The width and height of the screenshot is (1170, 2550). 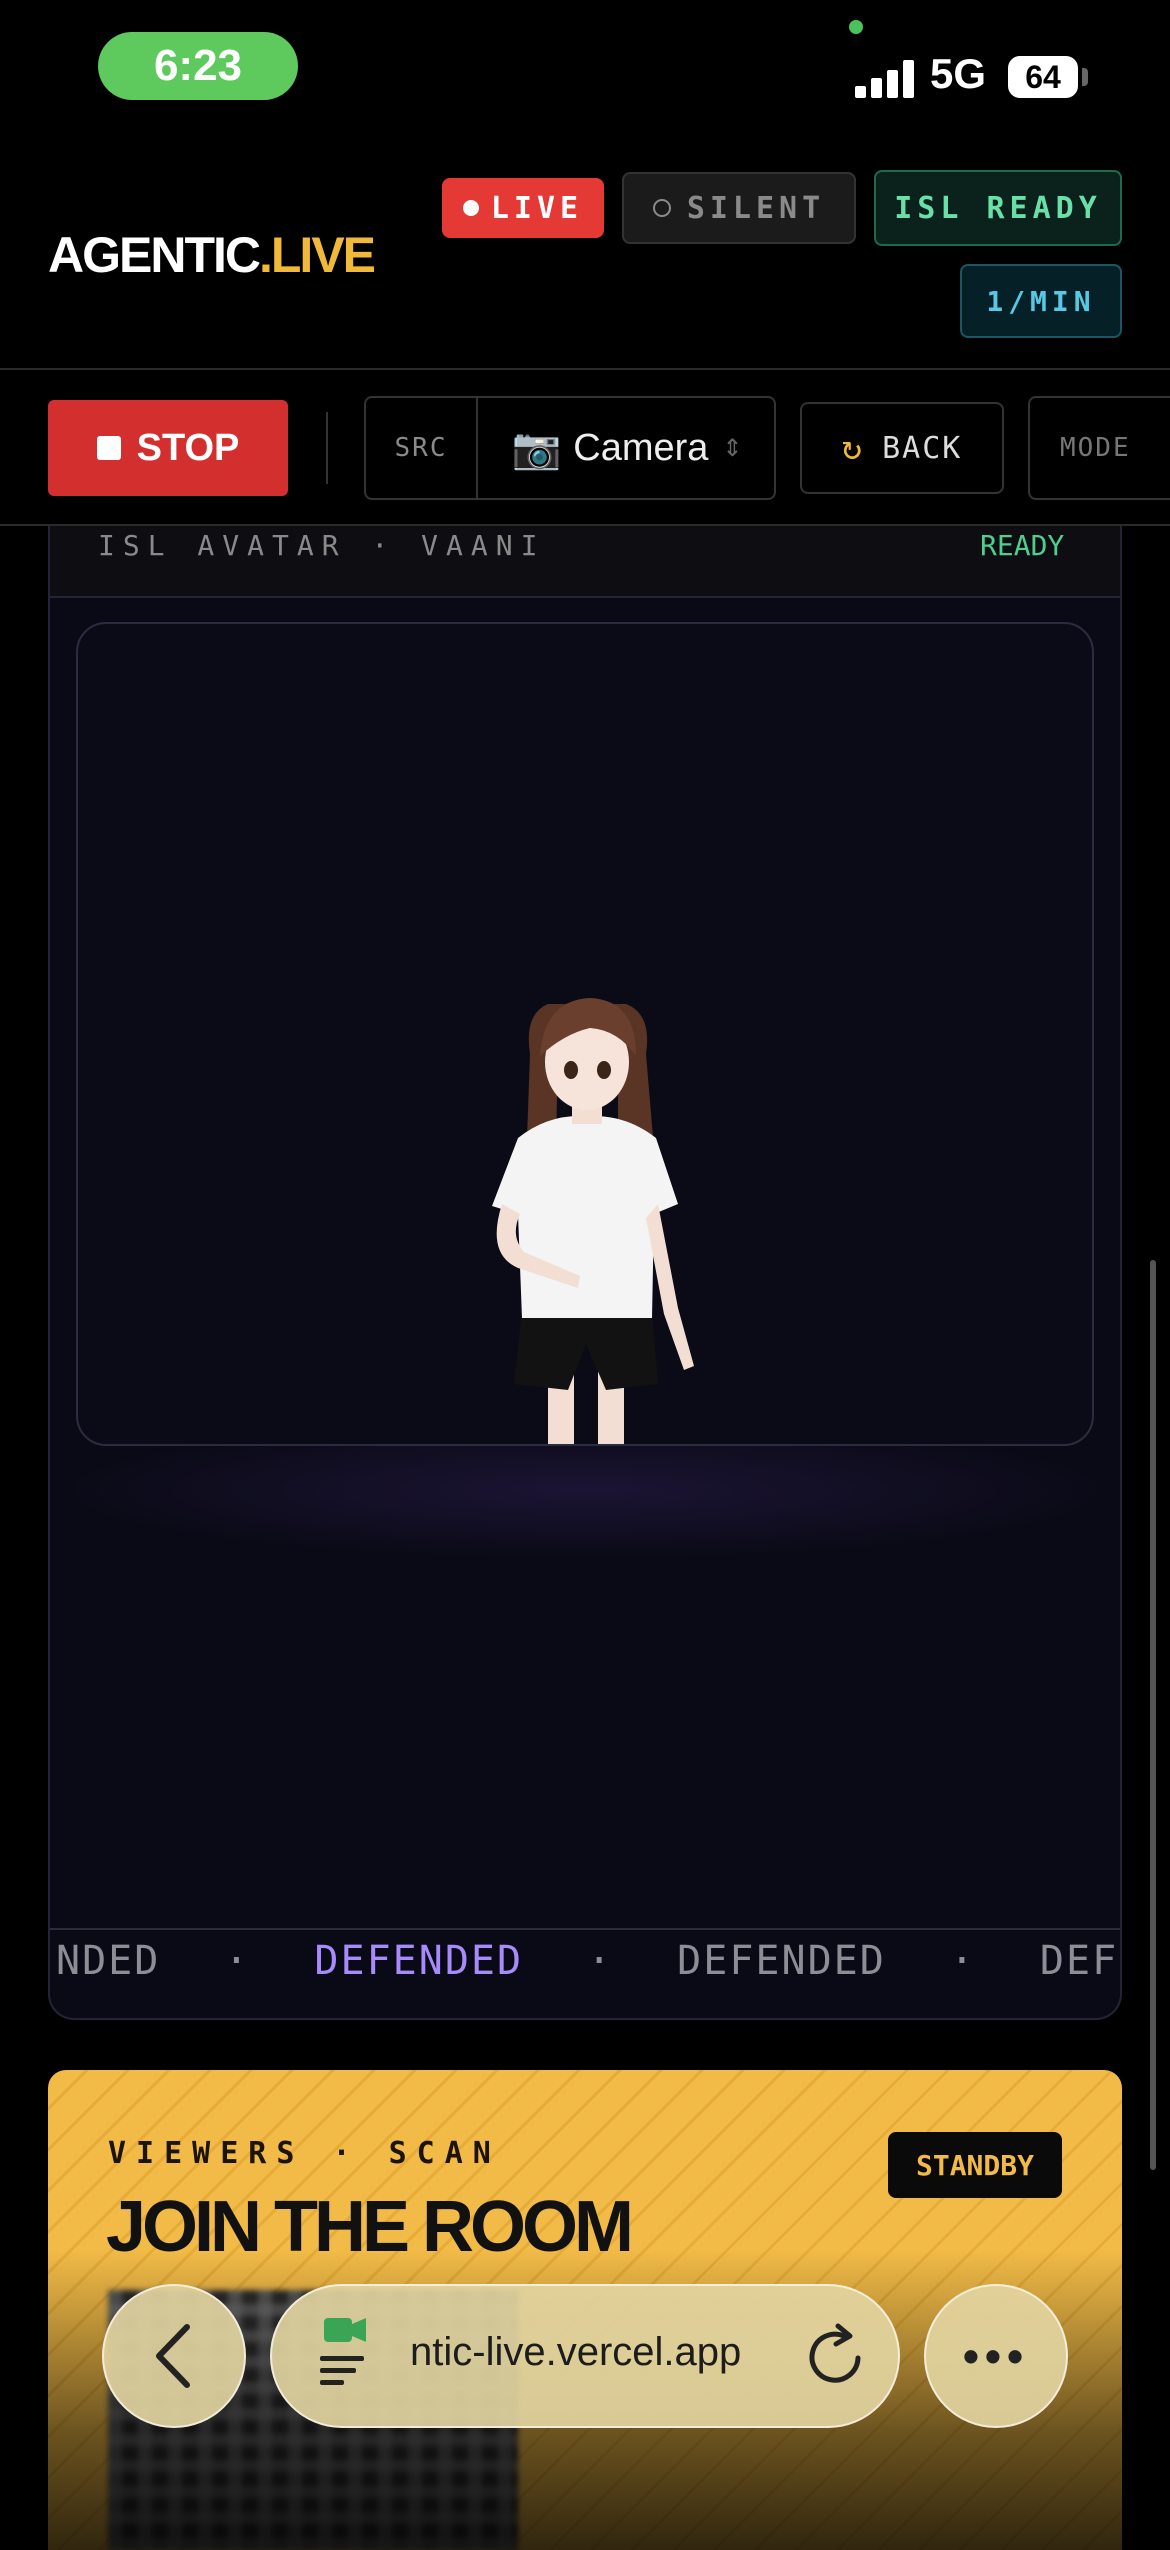 What do you see at coordinates (975, 2165) in the screenshot?
I see `standby-badge: STANDBY` at bounding box center [975, 2165].